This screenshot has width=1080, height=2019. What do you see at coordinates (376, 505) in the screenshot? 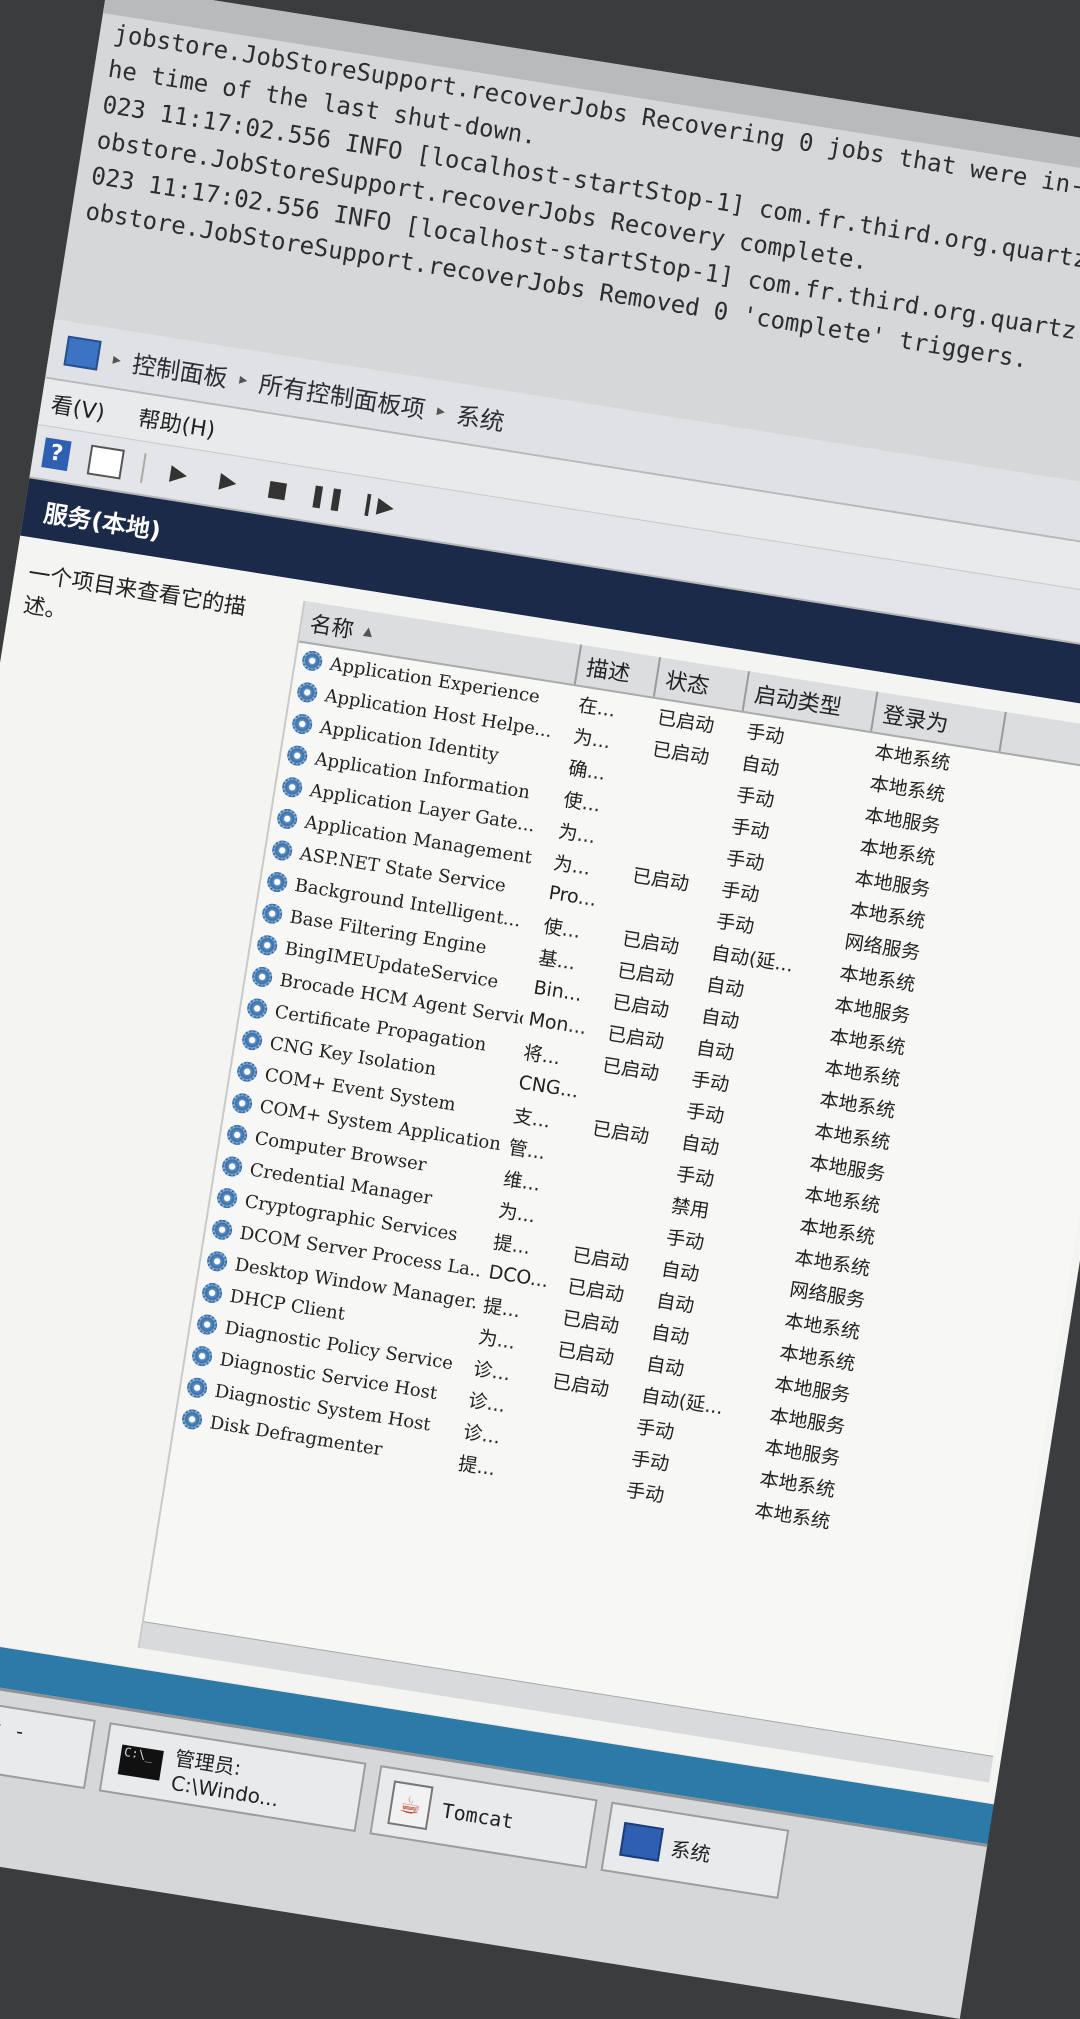
I see `restart-service-icon: ❙▶` at bounding box center [376, 505].